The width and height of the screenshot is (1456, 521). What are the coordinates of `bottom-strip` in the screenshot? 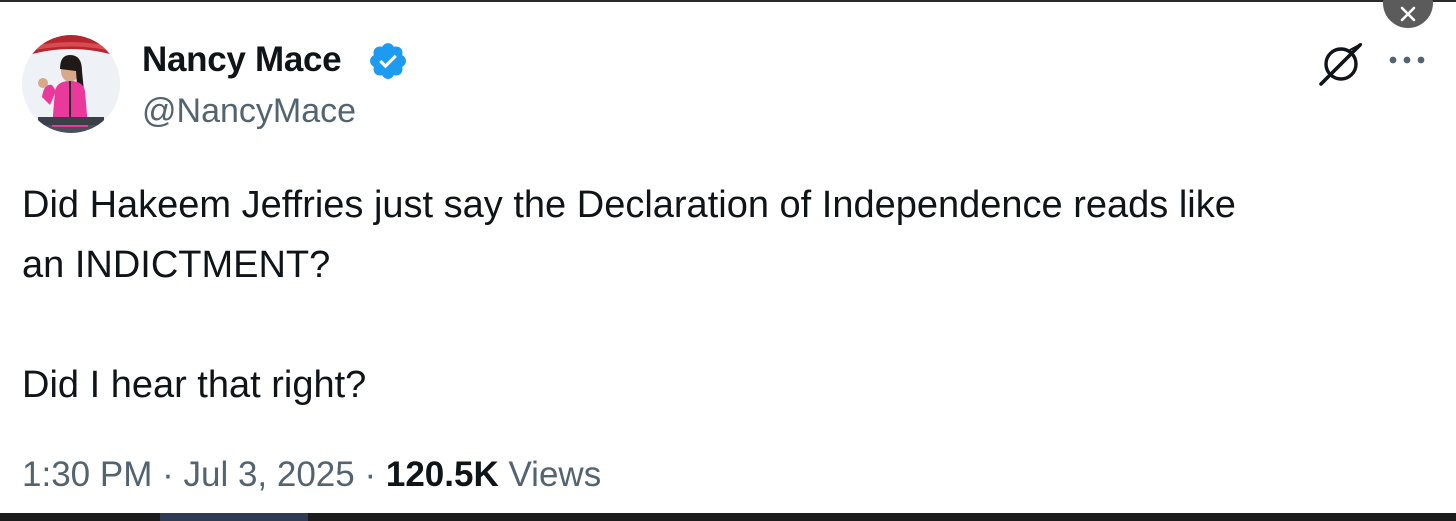 It's located at (728, 517).